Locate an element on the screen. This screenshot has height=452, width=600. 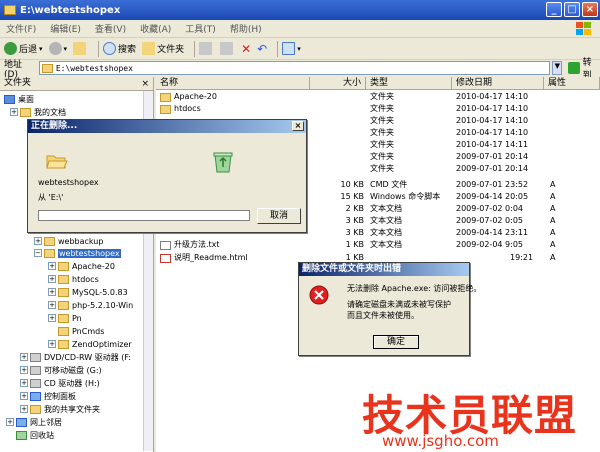
tree-item-recycle-bin: 回收站 is located at coordinates (35, 435).